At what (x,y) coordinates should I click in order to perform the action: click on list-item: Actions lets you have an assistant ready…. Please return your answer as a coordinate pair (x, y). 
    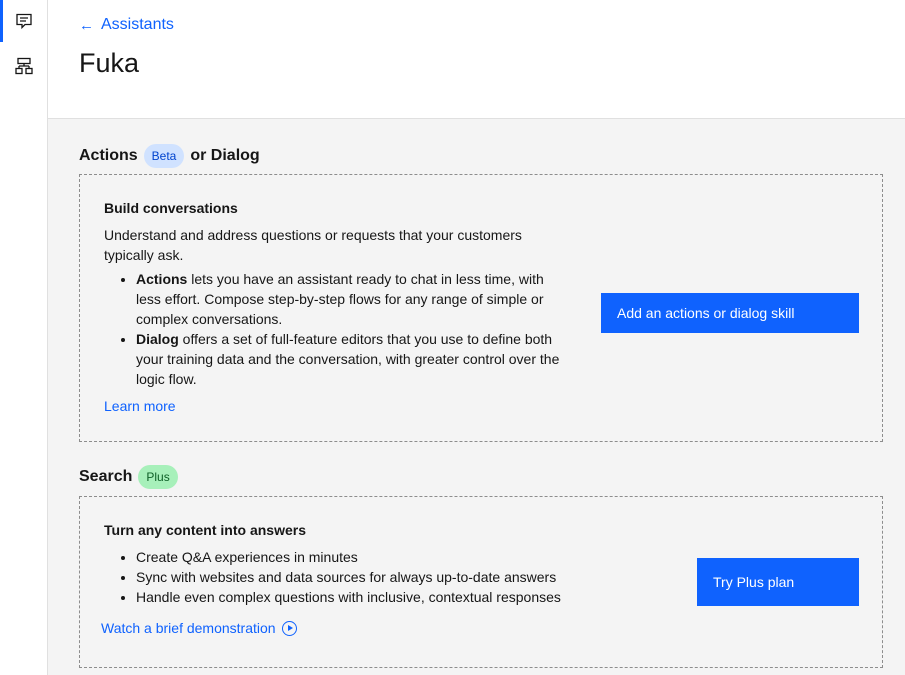
    Looking at the image, I should click on (354, 299).